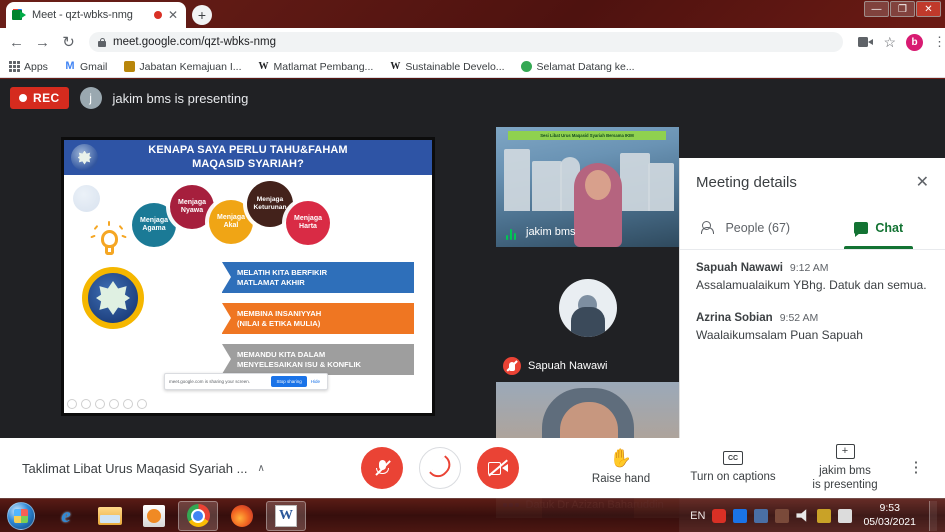 The image size is (945, 532). I want to click on stop-sharing-button: Stop sharing, so click(289, 381).